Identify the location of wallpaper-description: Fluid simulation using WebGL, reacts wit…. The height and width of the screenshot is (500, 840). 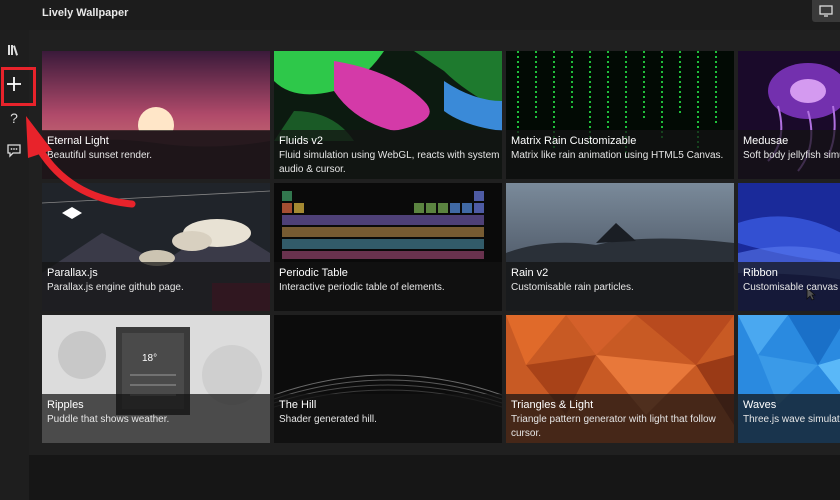
(389, 162).